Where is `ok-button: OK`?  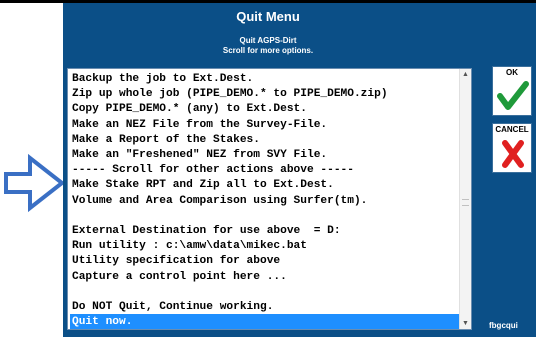
ok-button: OK is located at coordinates (512, 91).